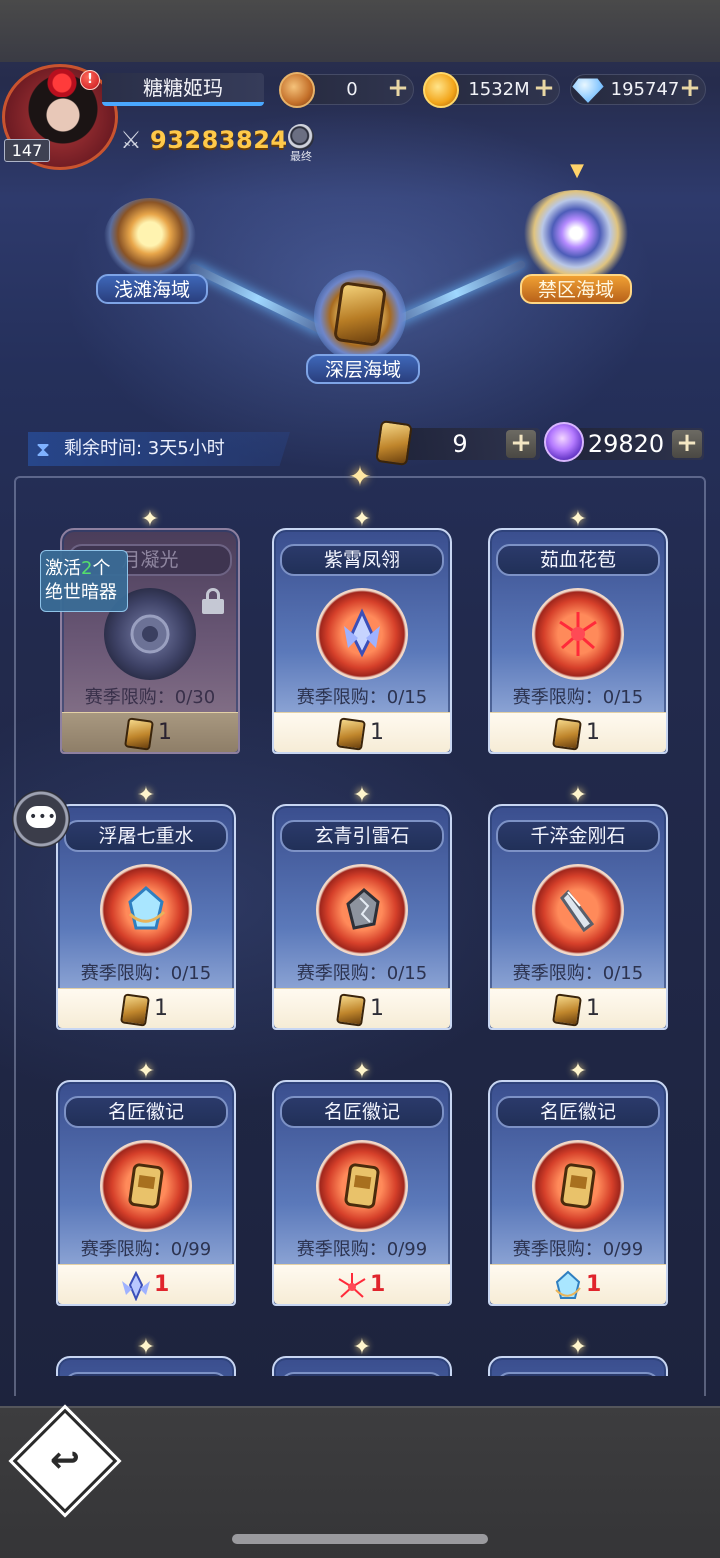 This screenshot has height=1558, width=720. What do you see at coordinates (84, 581) in the screenshot?
I see `unlock-tooltip: 激活2个 绝世暗器` at bounding box center [84, 581].